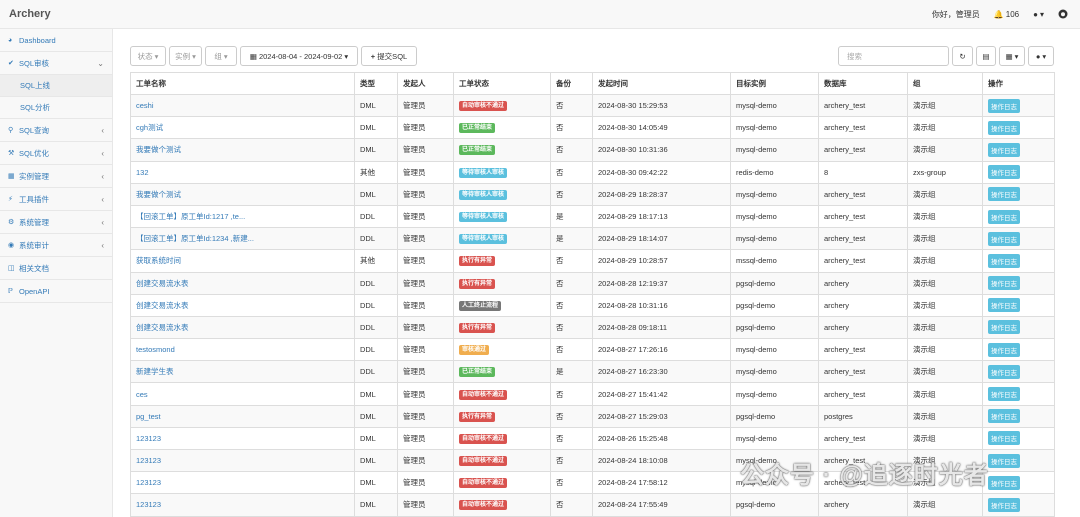 This screenshot has width=1080, height=517. I want to click on plus-icon: +, so click(373, 56).